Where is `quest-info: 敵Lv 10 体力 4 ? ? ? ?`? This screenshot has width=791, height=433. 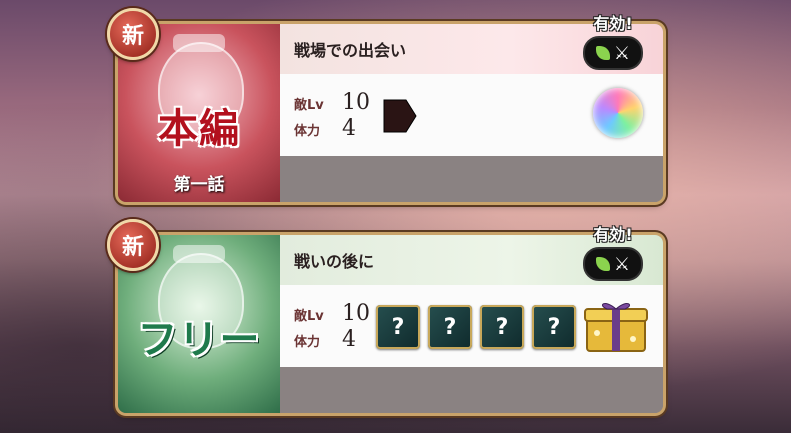 quest-info: 敵Lv 10 体力 4 ? ? ? ? is located at coordinates (471, 326).